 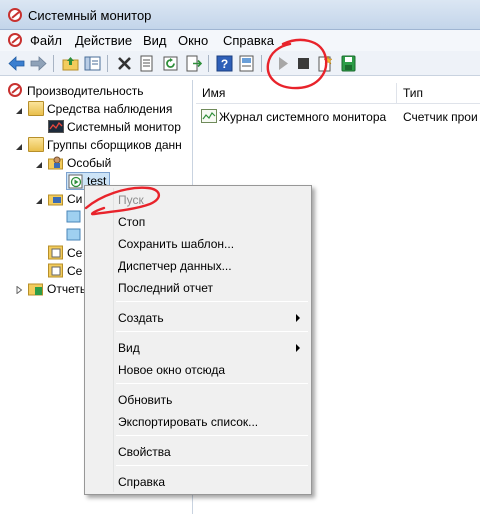 What do you see at coordinates (141, 318) in the screenshot?
I see `menu-item-create-label: Создать` at bounding box center [141, 318].